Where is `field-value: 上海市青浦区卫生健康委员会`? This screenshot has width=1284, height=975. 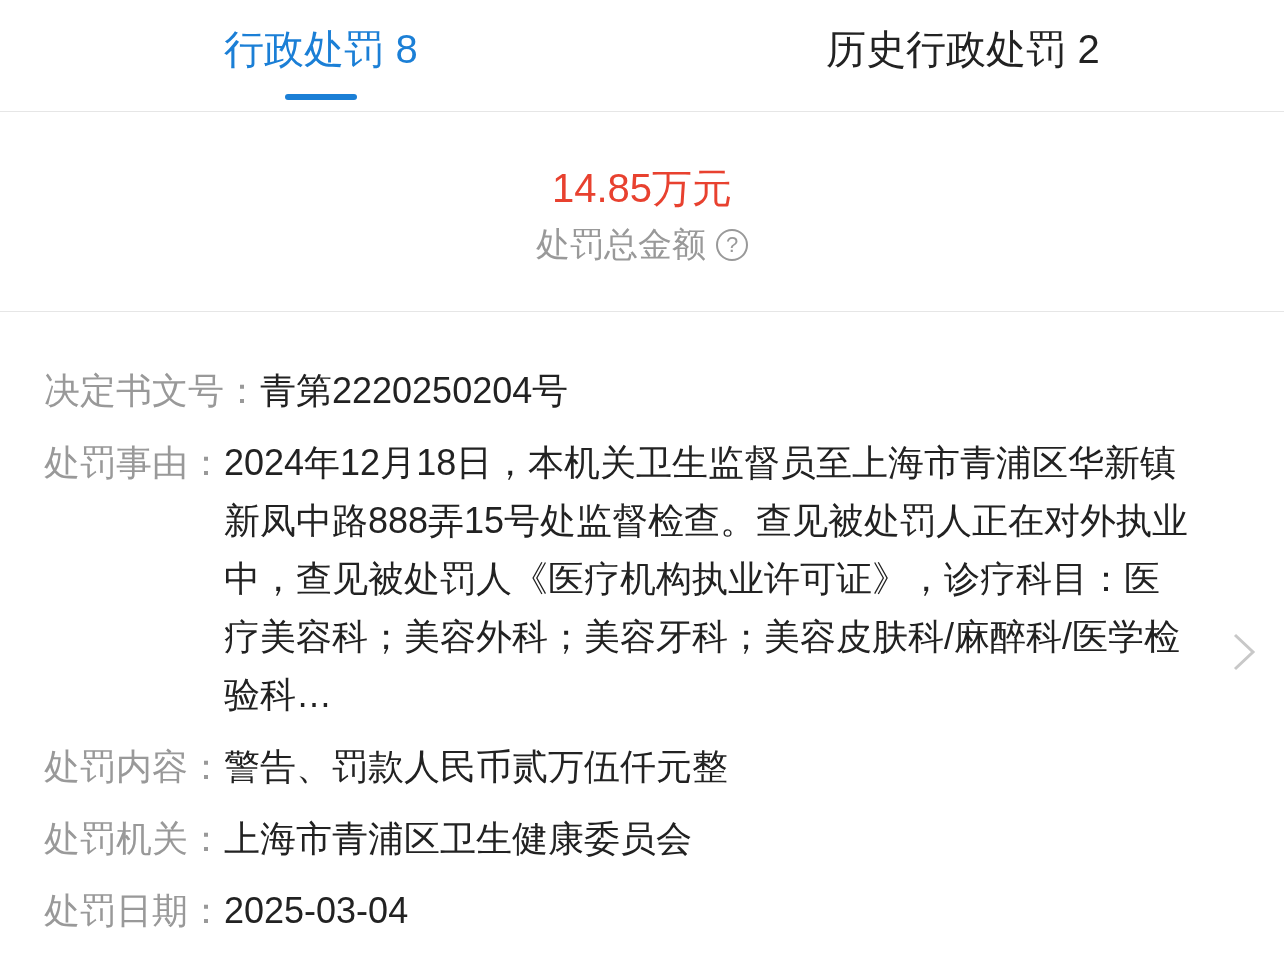
field-value: 上海市青浦区卫生健康委员会 is located at coordinates (458, 839).